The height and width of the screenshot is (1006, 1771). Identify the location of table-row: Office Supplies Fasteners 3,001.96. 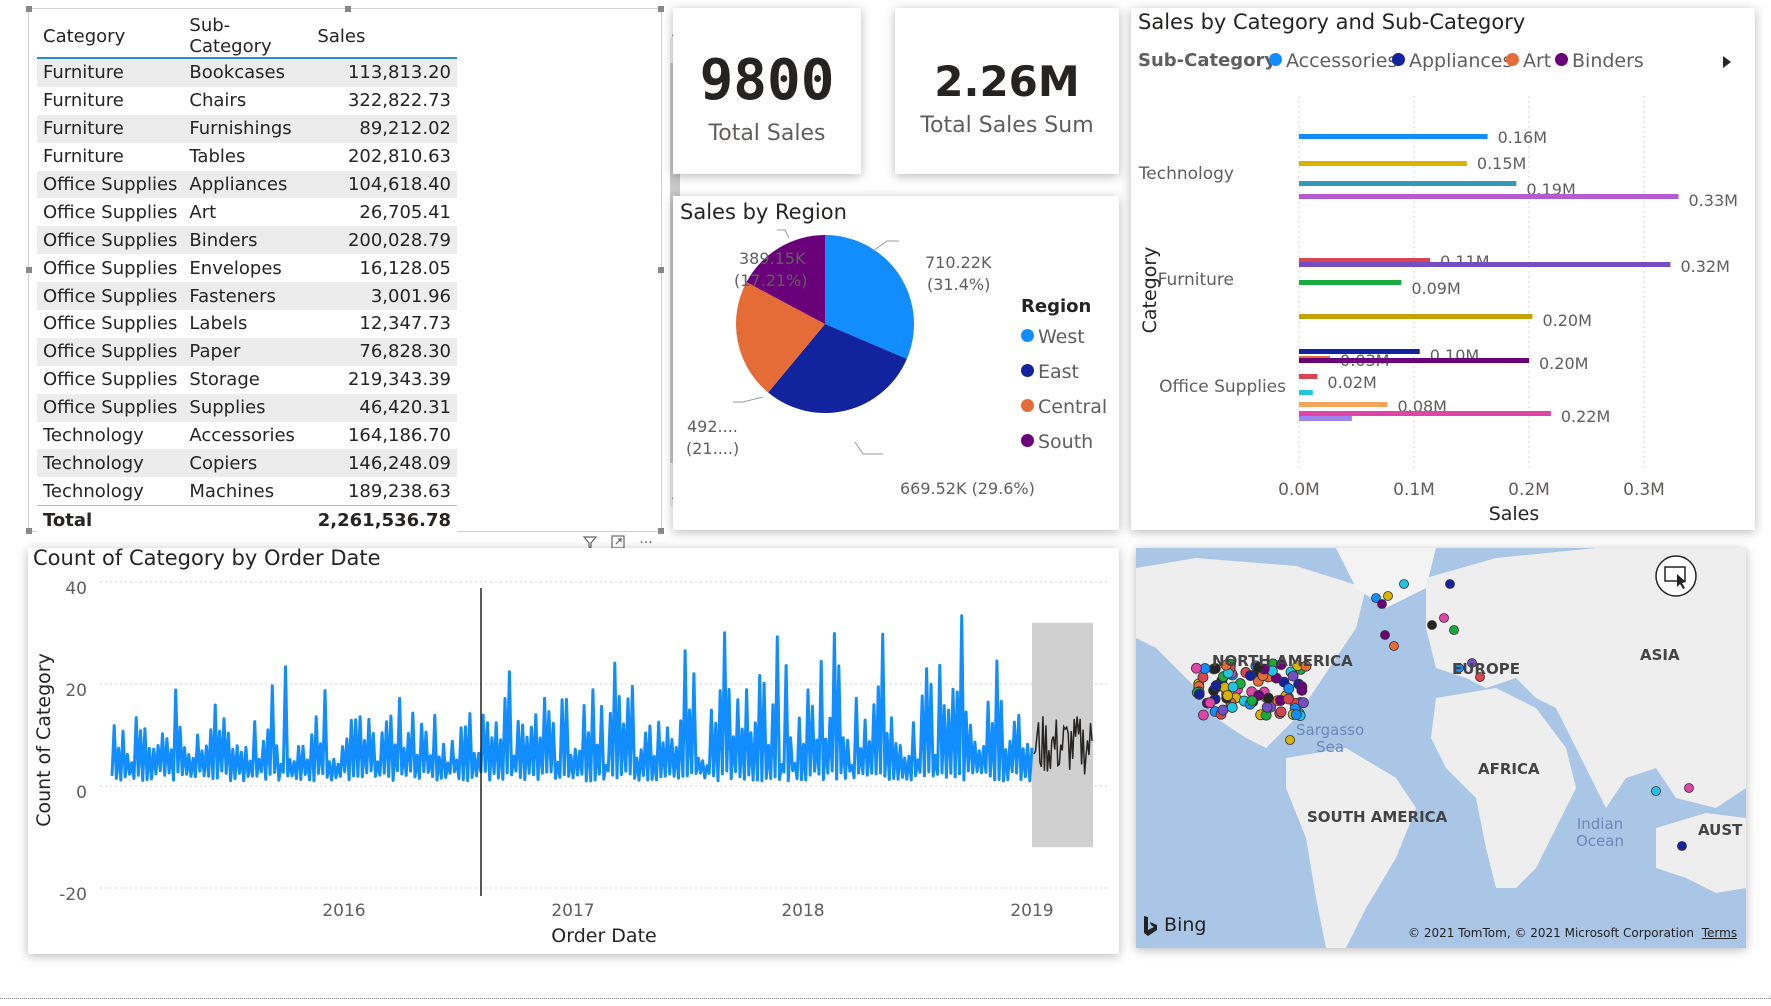
(247, 296).